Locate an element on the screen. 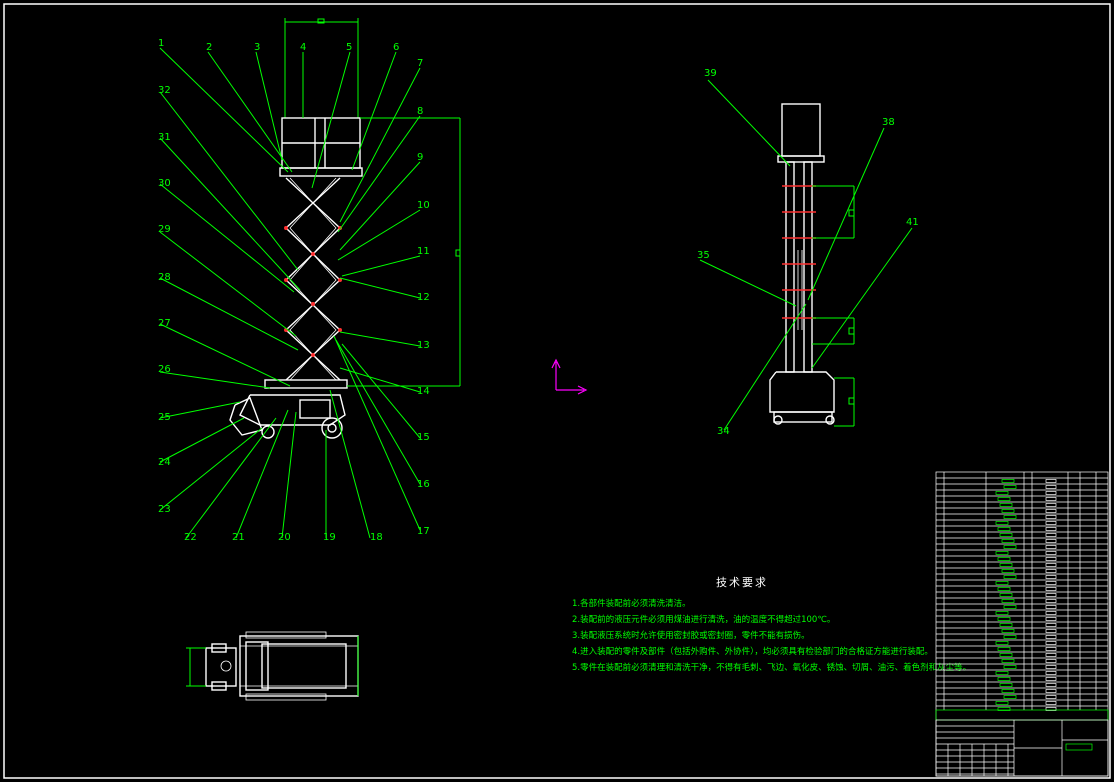 The image size is (1114, 782). callout-1: 1 is located at coordinates (161, 43).